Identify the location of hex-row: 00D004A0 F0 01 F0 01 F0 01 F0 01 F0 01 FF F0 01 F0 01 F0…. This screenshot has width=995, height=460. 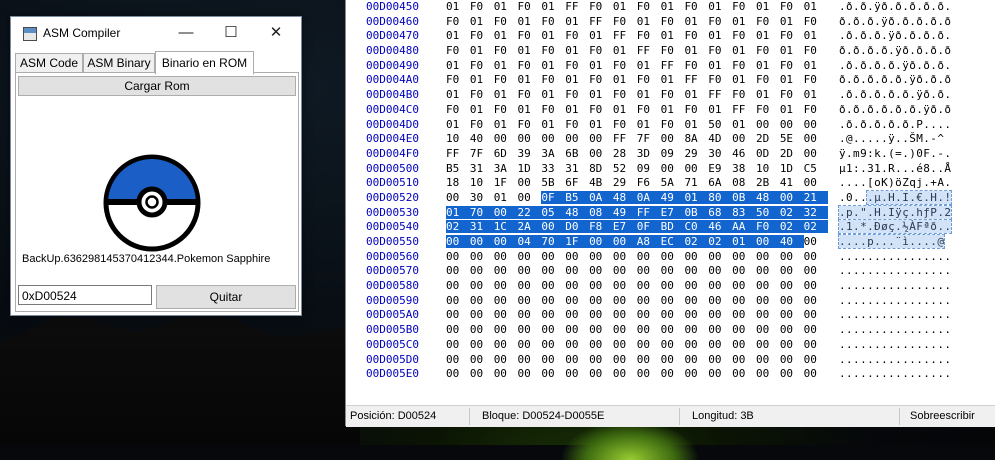
(670, 80).